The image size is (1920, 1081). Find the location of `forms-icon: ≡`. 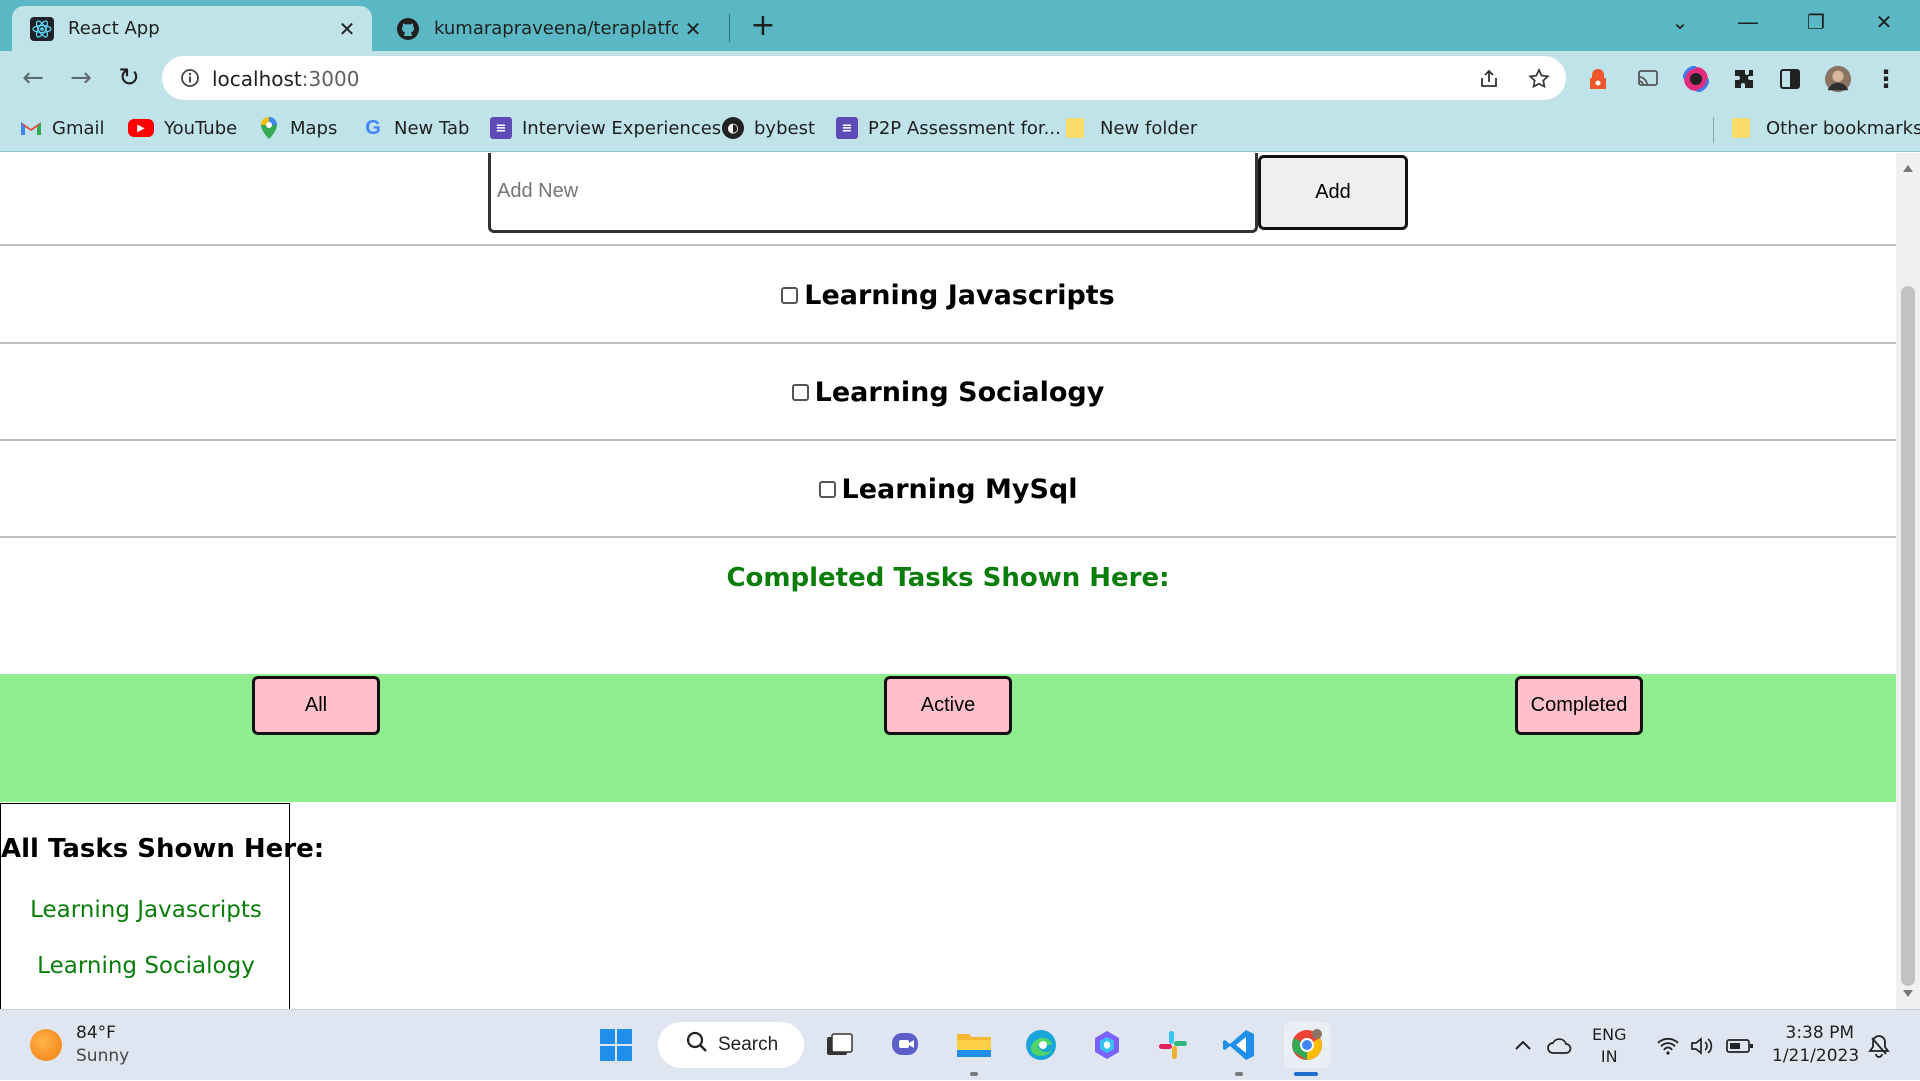

forms-icon: ≡ is located at coordinates (847, 128).